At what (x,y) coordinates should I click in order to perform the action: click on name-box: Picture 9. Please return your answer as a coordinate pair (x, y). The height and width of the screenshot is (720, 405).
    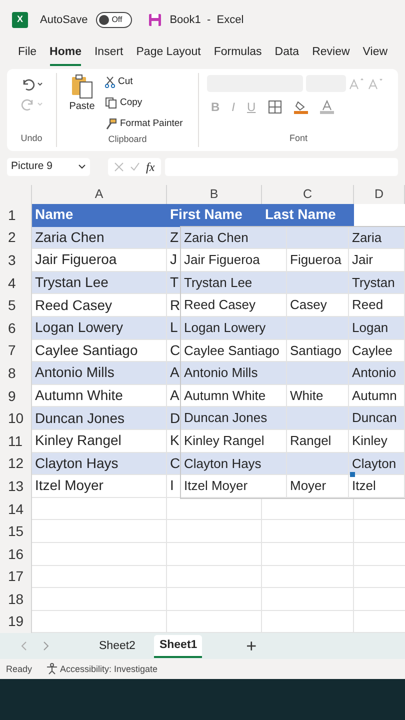
    Looking at the image, I should click on (48, 167).